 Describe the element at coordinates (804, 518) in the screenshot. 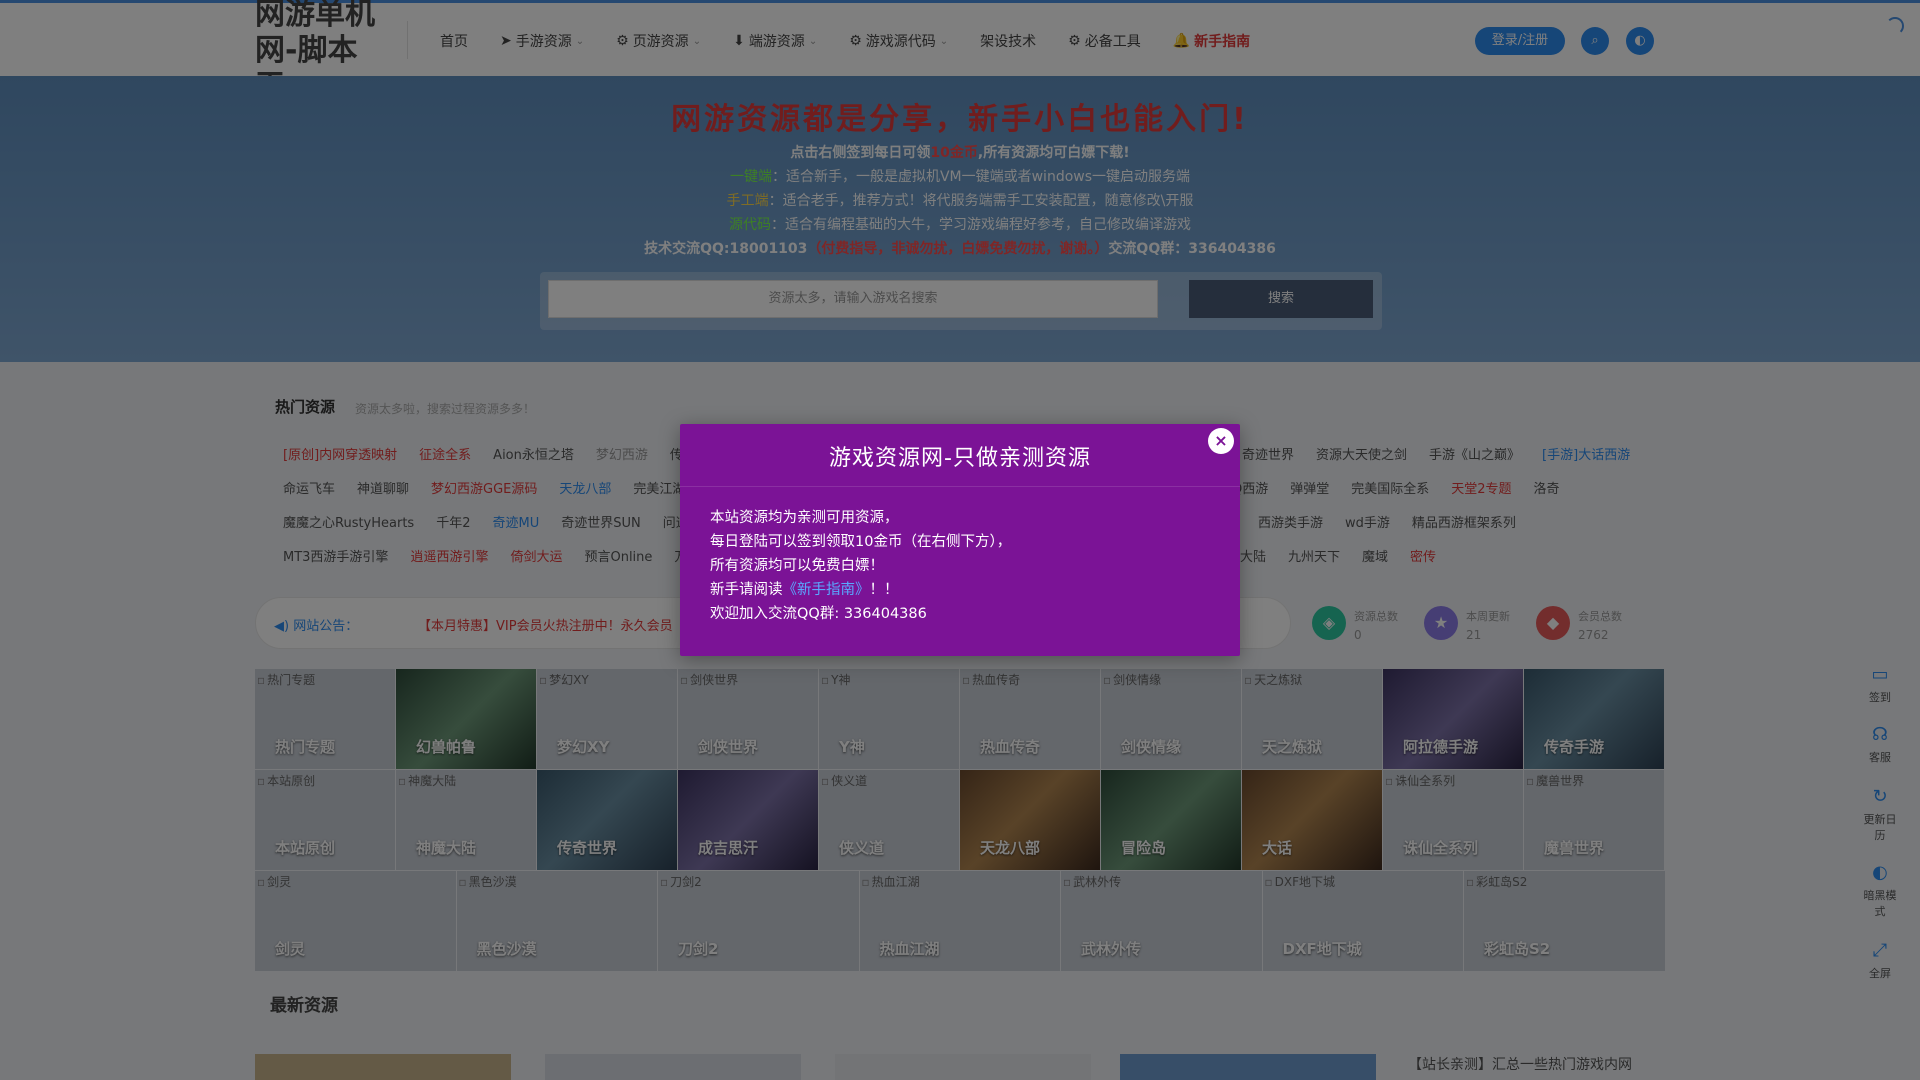

I see `modal-line-1: 本站资源均为亲测可用资源，` at that location.